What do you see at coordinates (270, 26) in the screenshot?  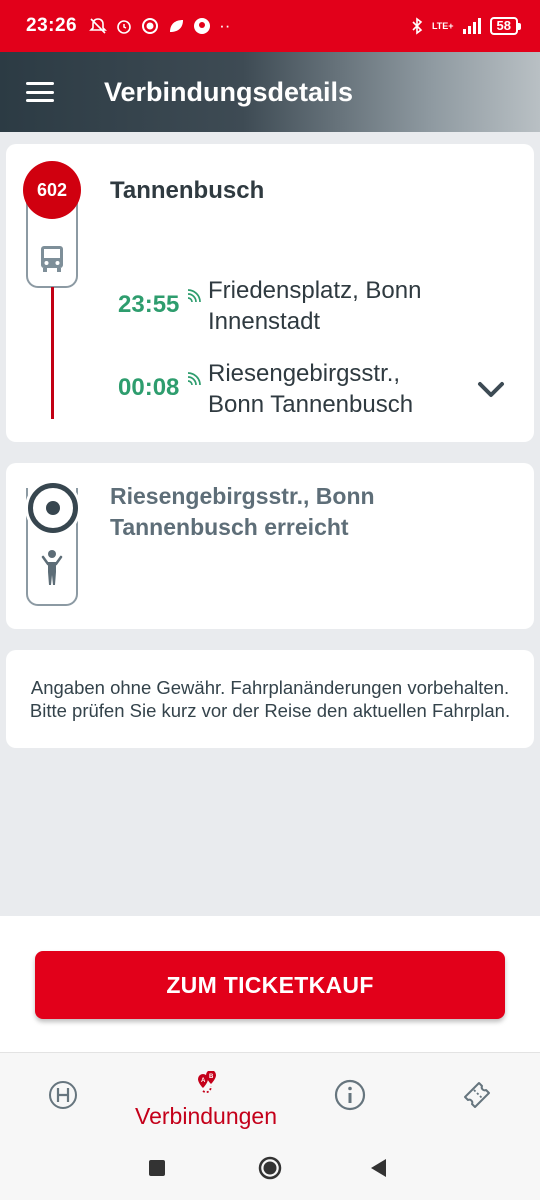 I see `status-bar: 23:26 ·· LTE+ 58` at bounding box center [270, 26].